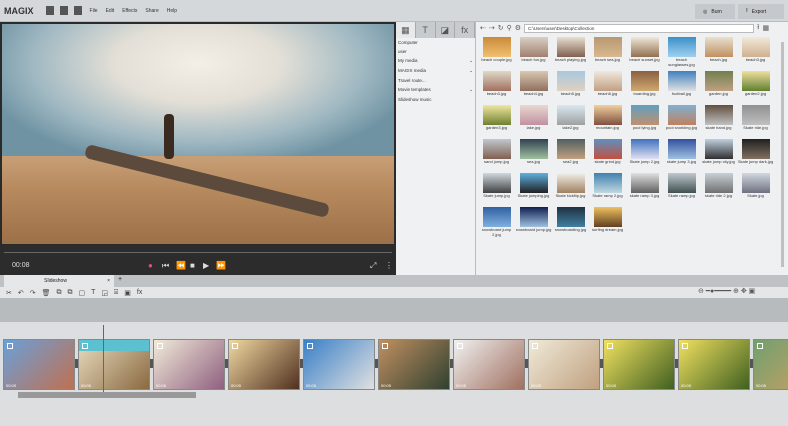  What do you see at coordinates (607, 120) in the screenshot?
I see `file-item: mountain.jpg` at bounding box center [607, 120].